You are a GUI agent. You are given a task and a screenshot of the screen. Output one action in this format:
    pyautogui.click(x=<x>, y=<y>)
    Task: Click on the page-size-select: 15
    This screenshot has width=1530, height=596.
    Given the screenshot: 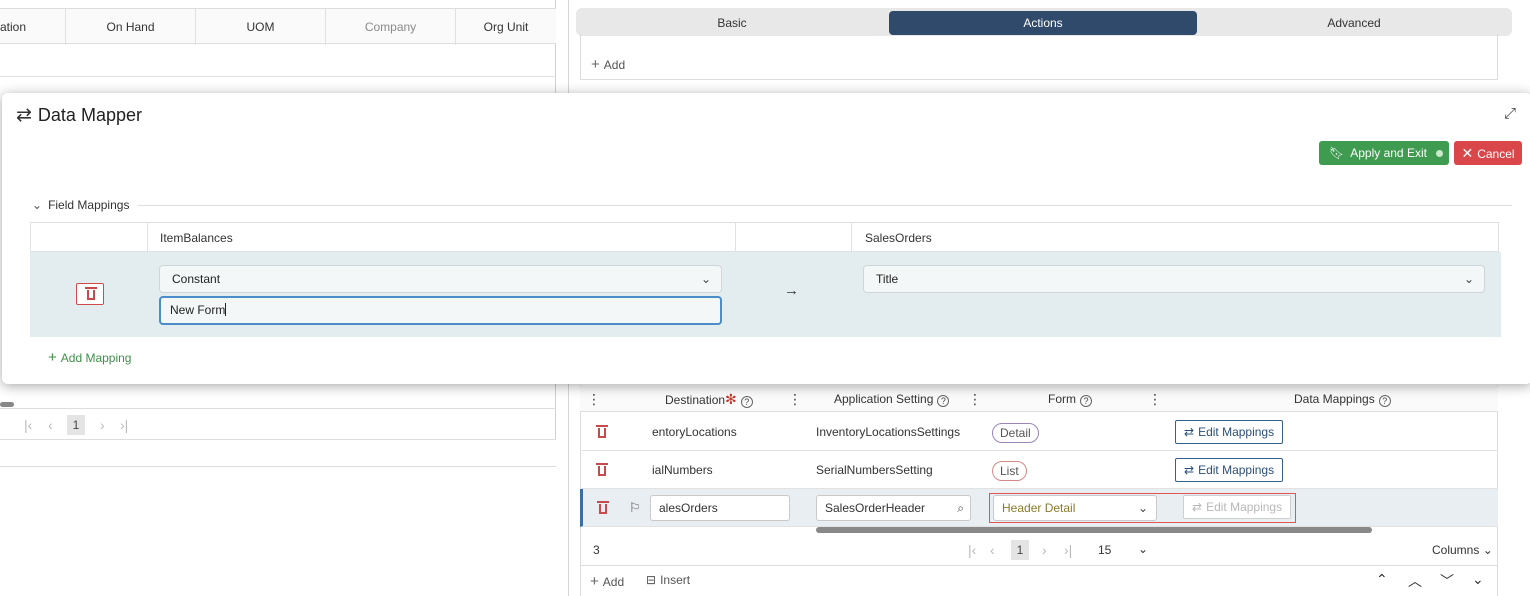 What is the action you would take?
    pyautogui.click(x=1104, y=550)
    